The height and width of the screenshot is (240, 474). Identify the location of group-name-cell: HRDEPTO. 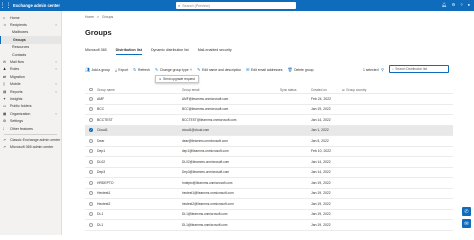
(139, 183).